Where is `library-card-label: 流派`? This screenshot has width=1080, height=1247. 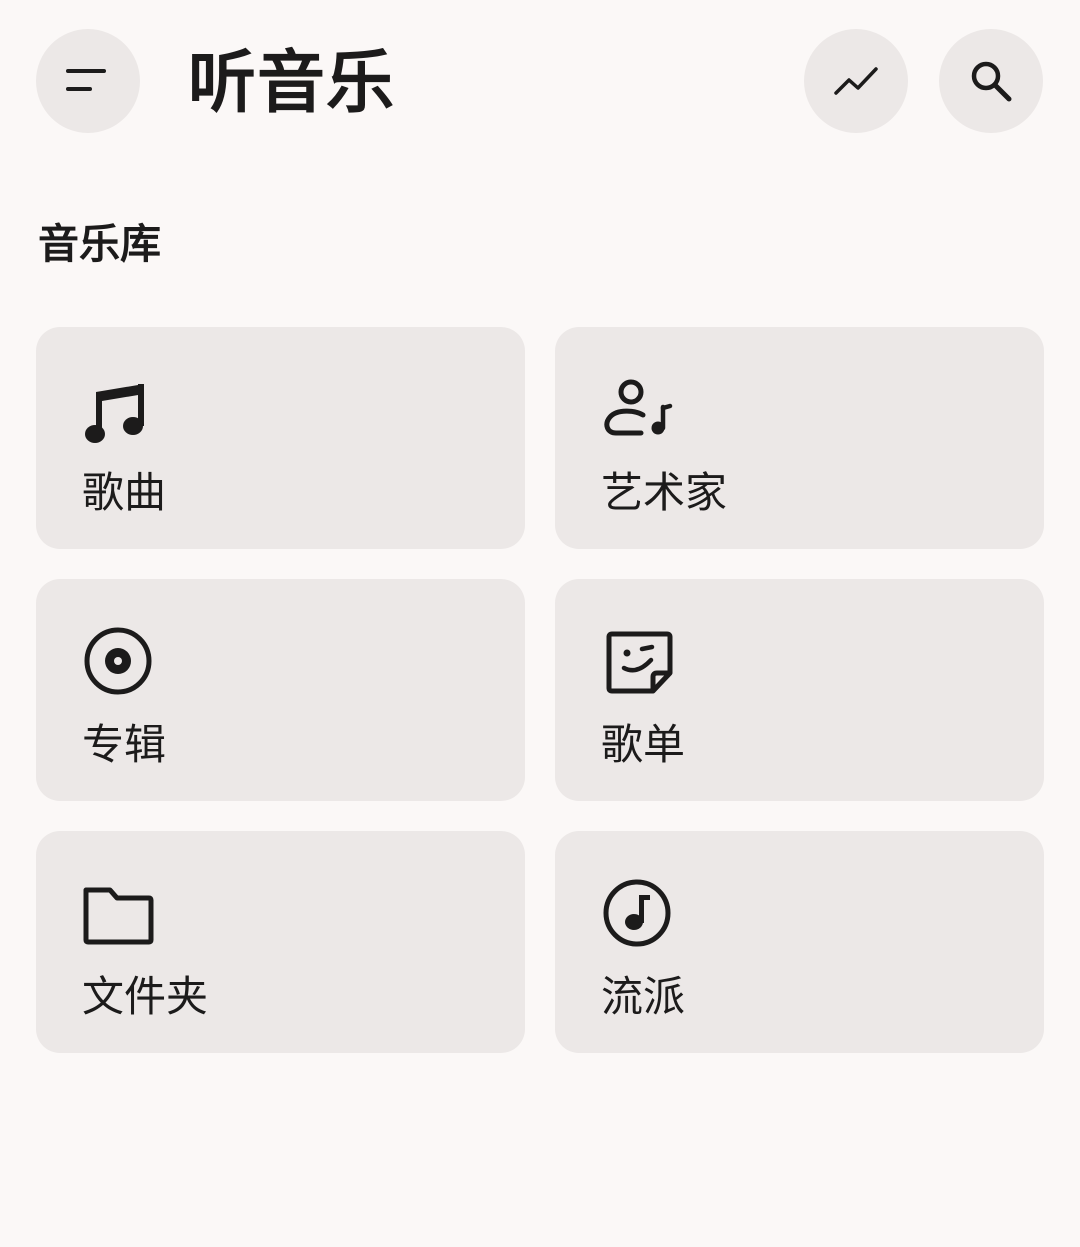
library-card-label: 流派 is located at coordinates (643, 996).